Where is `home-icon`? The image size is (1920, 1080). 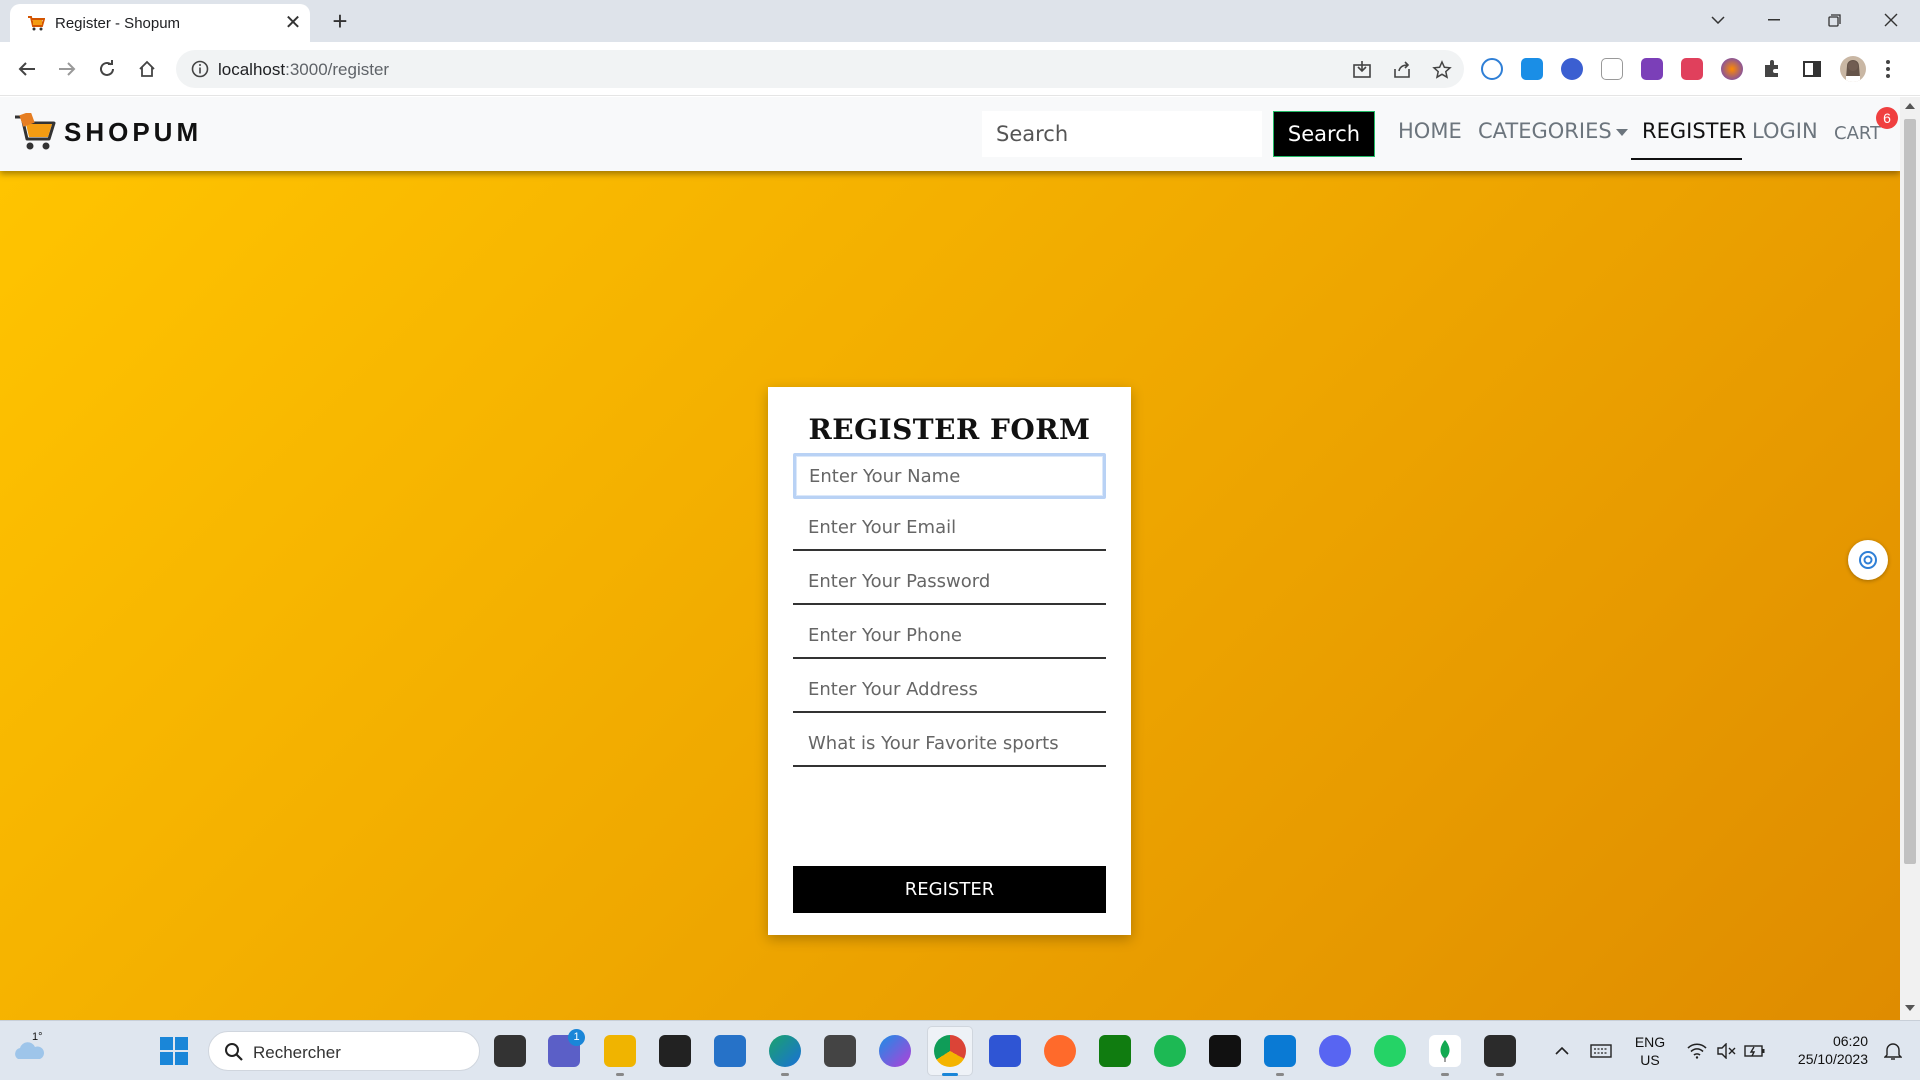
home-icon is located at coordinates (147, 69).